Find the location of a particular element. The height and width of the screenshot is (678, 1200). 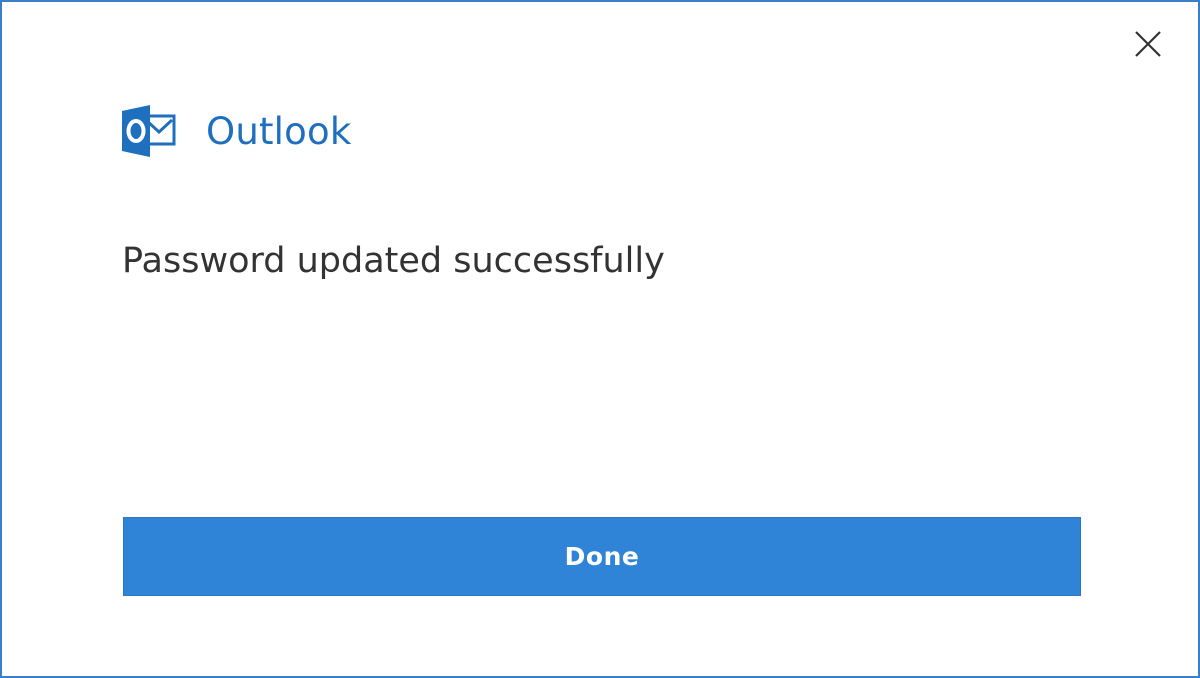

close-button is located at coordinates (1148, 44).